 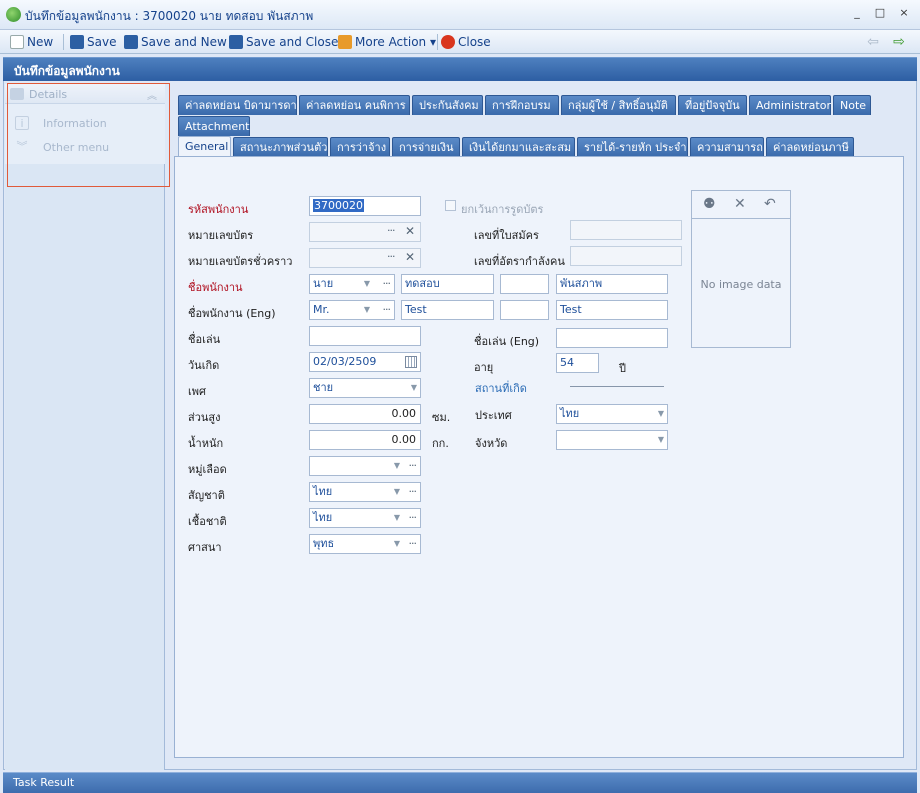 What do you see at coordinates (365, 206) in the screenshot?
I see `emp-code-input: 3700020` at bounding box center [365, 206].